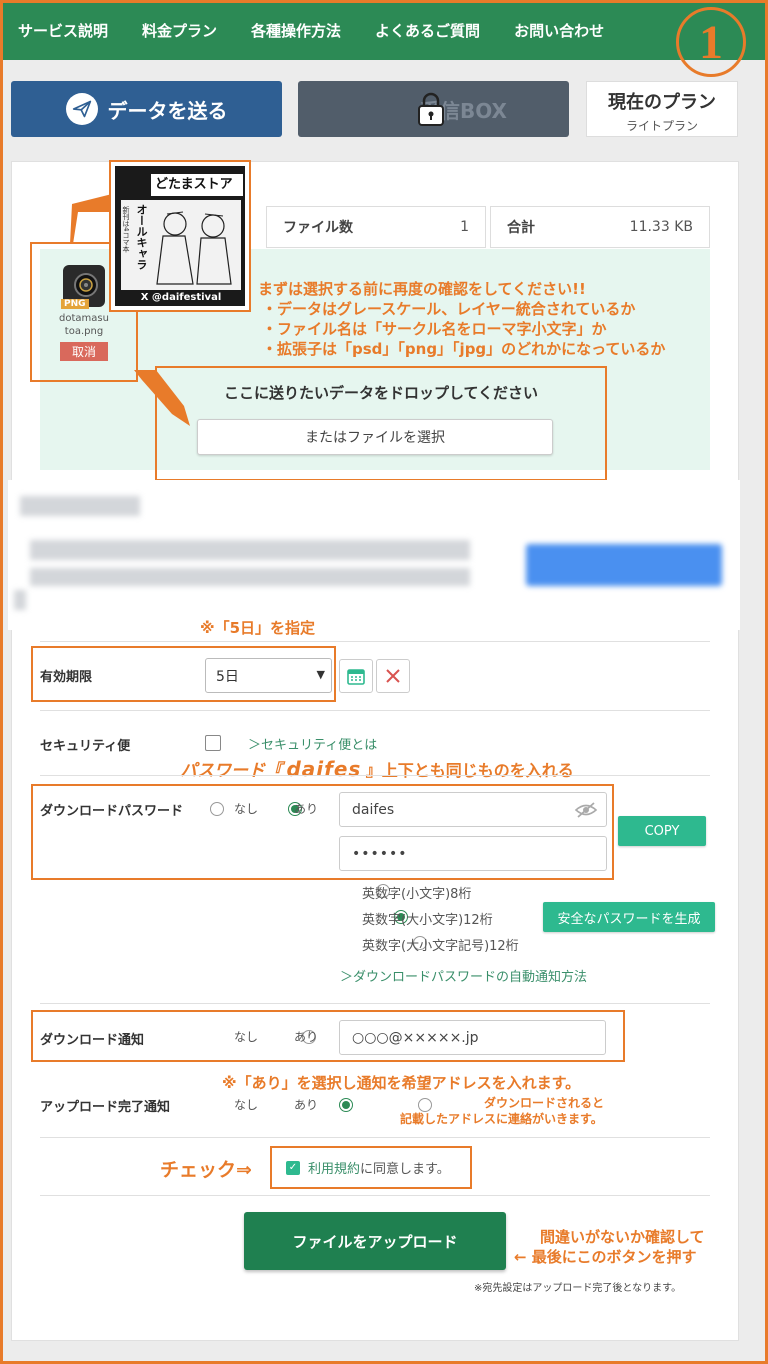 The width and height of the screenshot is (768, 1364). Describe the element at coordinates (66, 677) in the screenshot. I see `expiry-label: 有効期限` at that location.